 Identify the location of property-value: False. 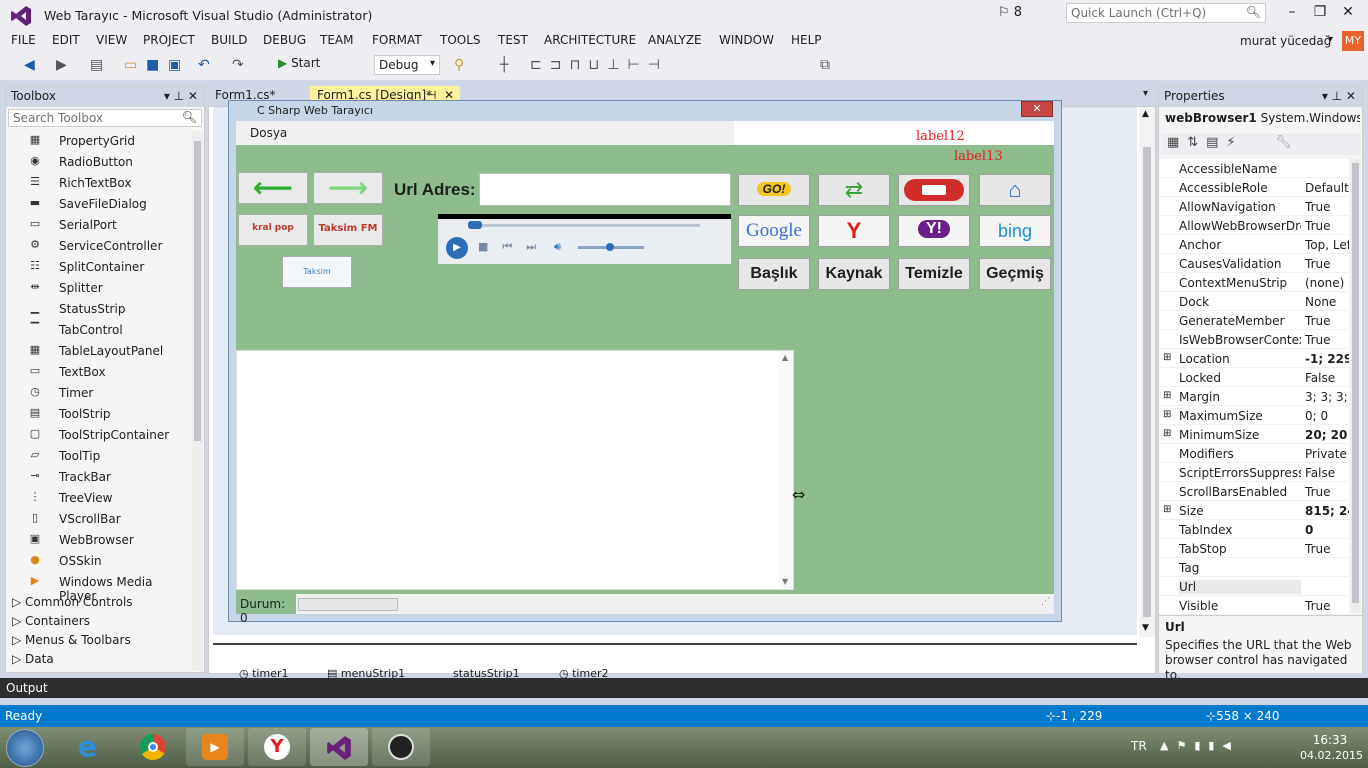
(1327, 473).